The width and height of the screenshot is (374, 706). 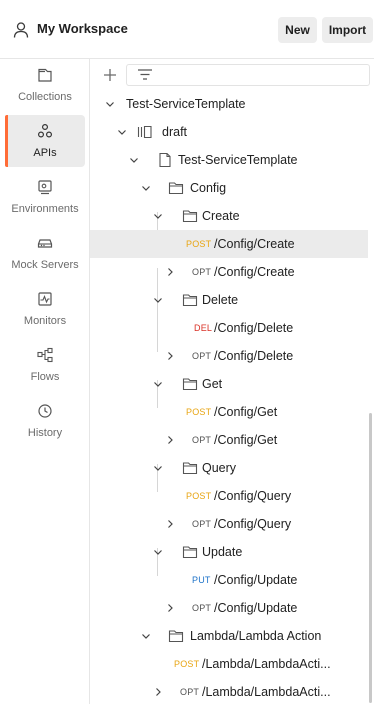 I want to click on tree-item-definition: Test-ServiceTemplate, so click(x=229, y=160).